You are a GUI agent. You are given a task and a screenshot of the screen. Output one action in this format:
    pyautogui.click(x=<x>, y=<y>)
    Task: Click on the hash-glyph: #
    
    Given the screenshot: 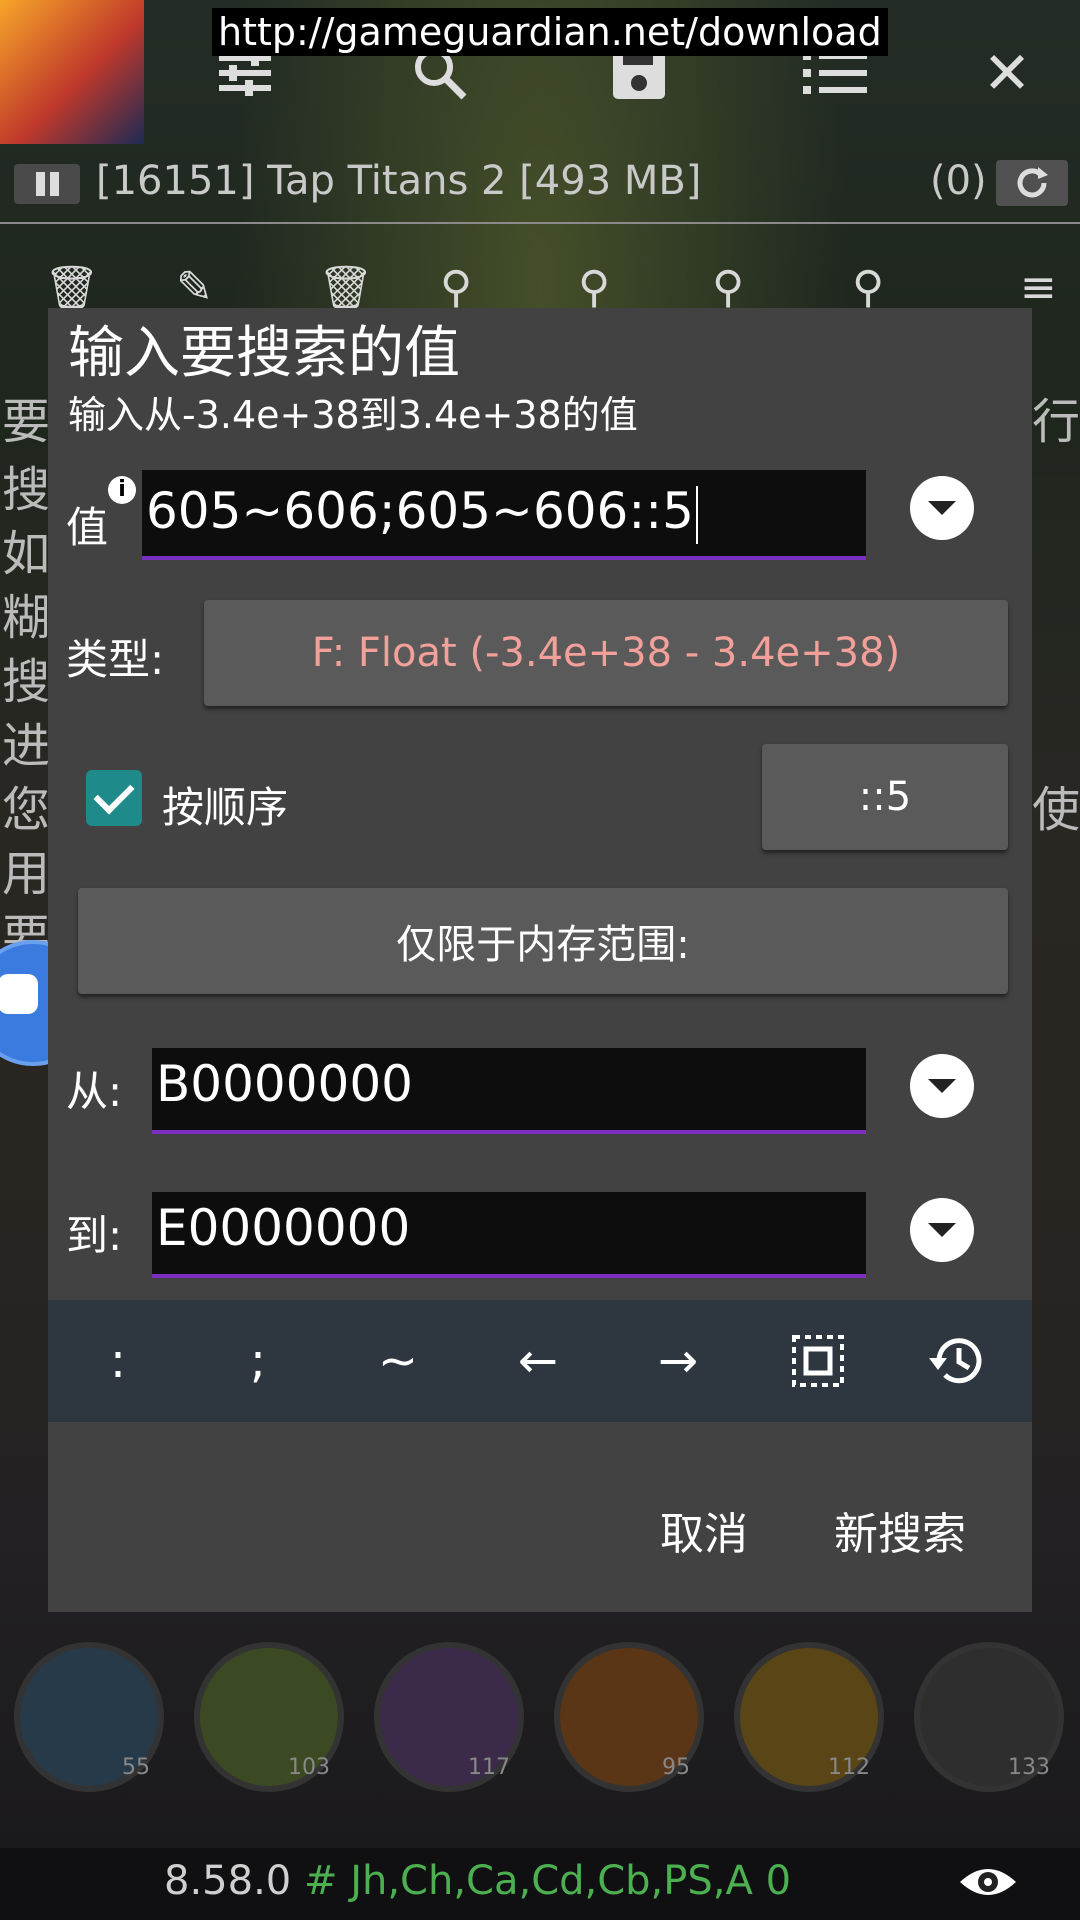 What is the action you would take?
    pyautogui.click(x=320, y=1881)
    